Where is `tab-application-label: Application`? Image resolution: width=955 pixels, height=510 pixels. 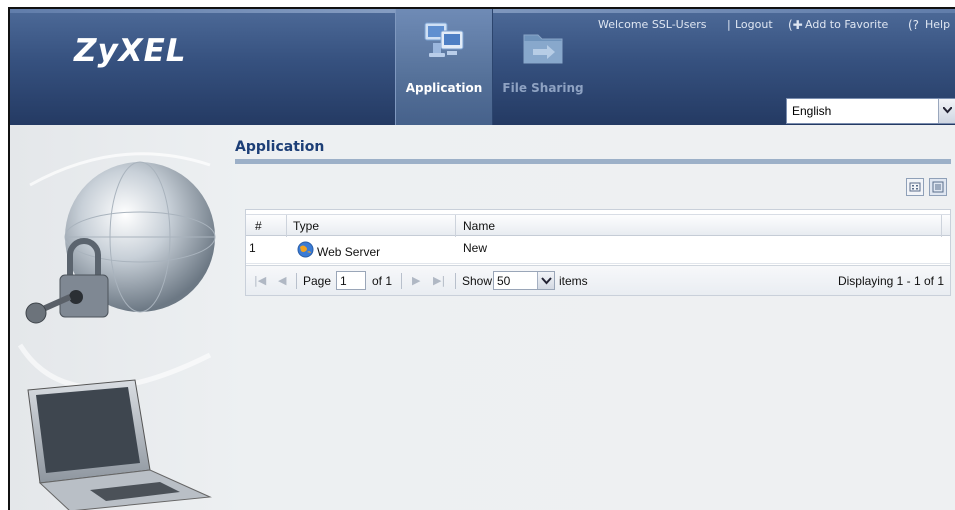
tab-application-label: Application is located at coordinates (444, 88).